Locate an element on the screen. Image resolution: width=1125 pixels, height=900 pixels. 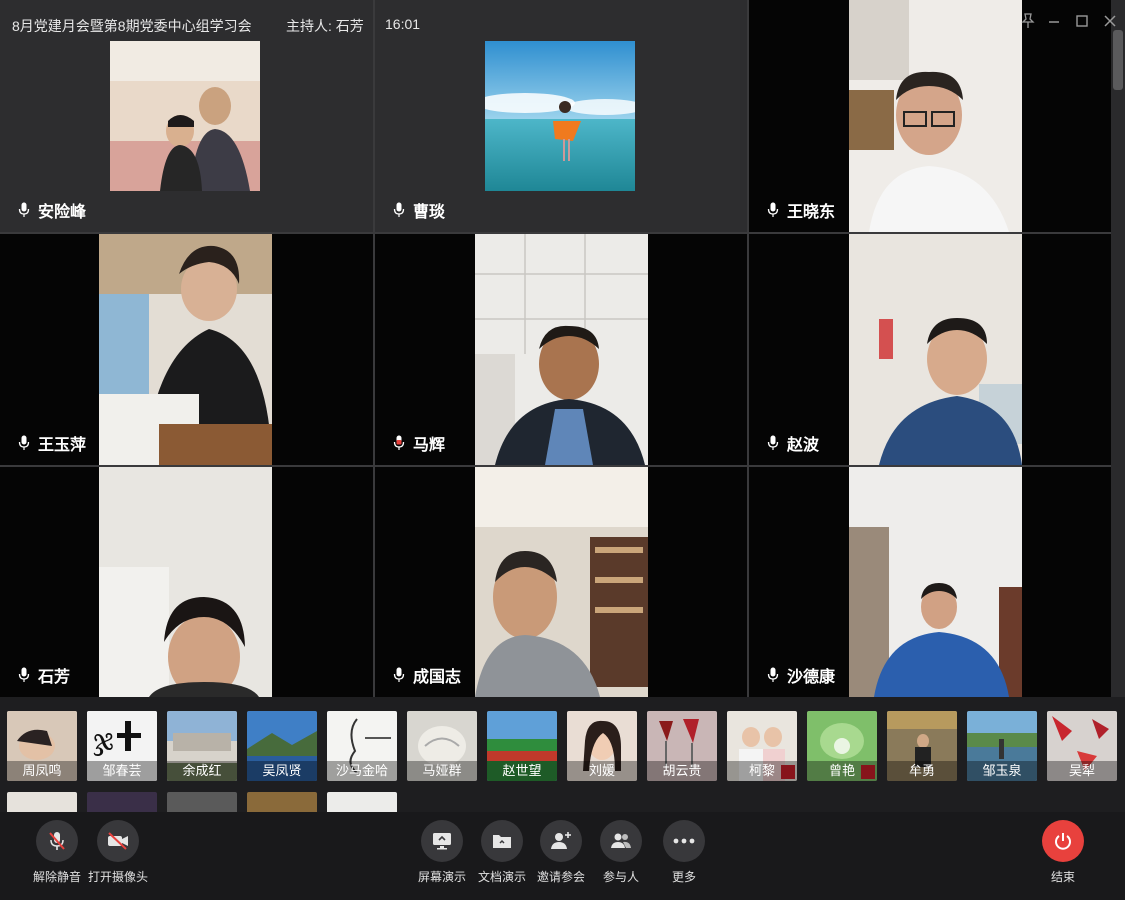
participant-thumbnail: 刘媛 is located at coordinates (602, 746).